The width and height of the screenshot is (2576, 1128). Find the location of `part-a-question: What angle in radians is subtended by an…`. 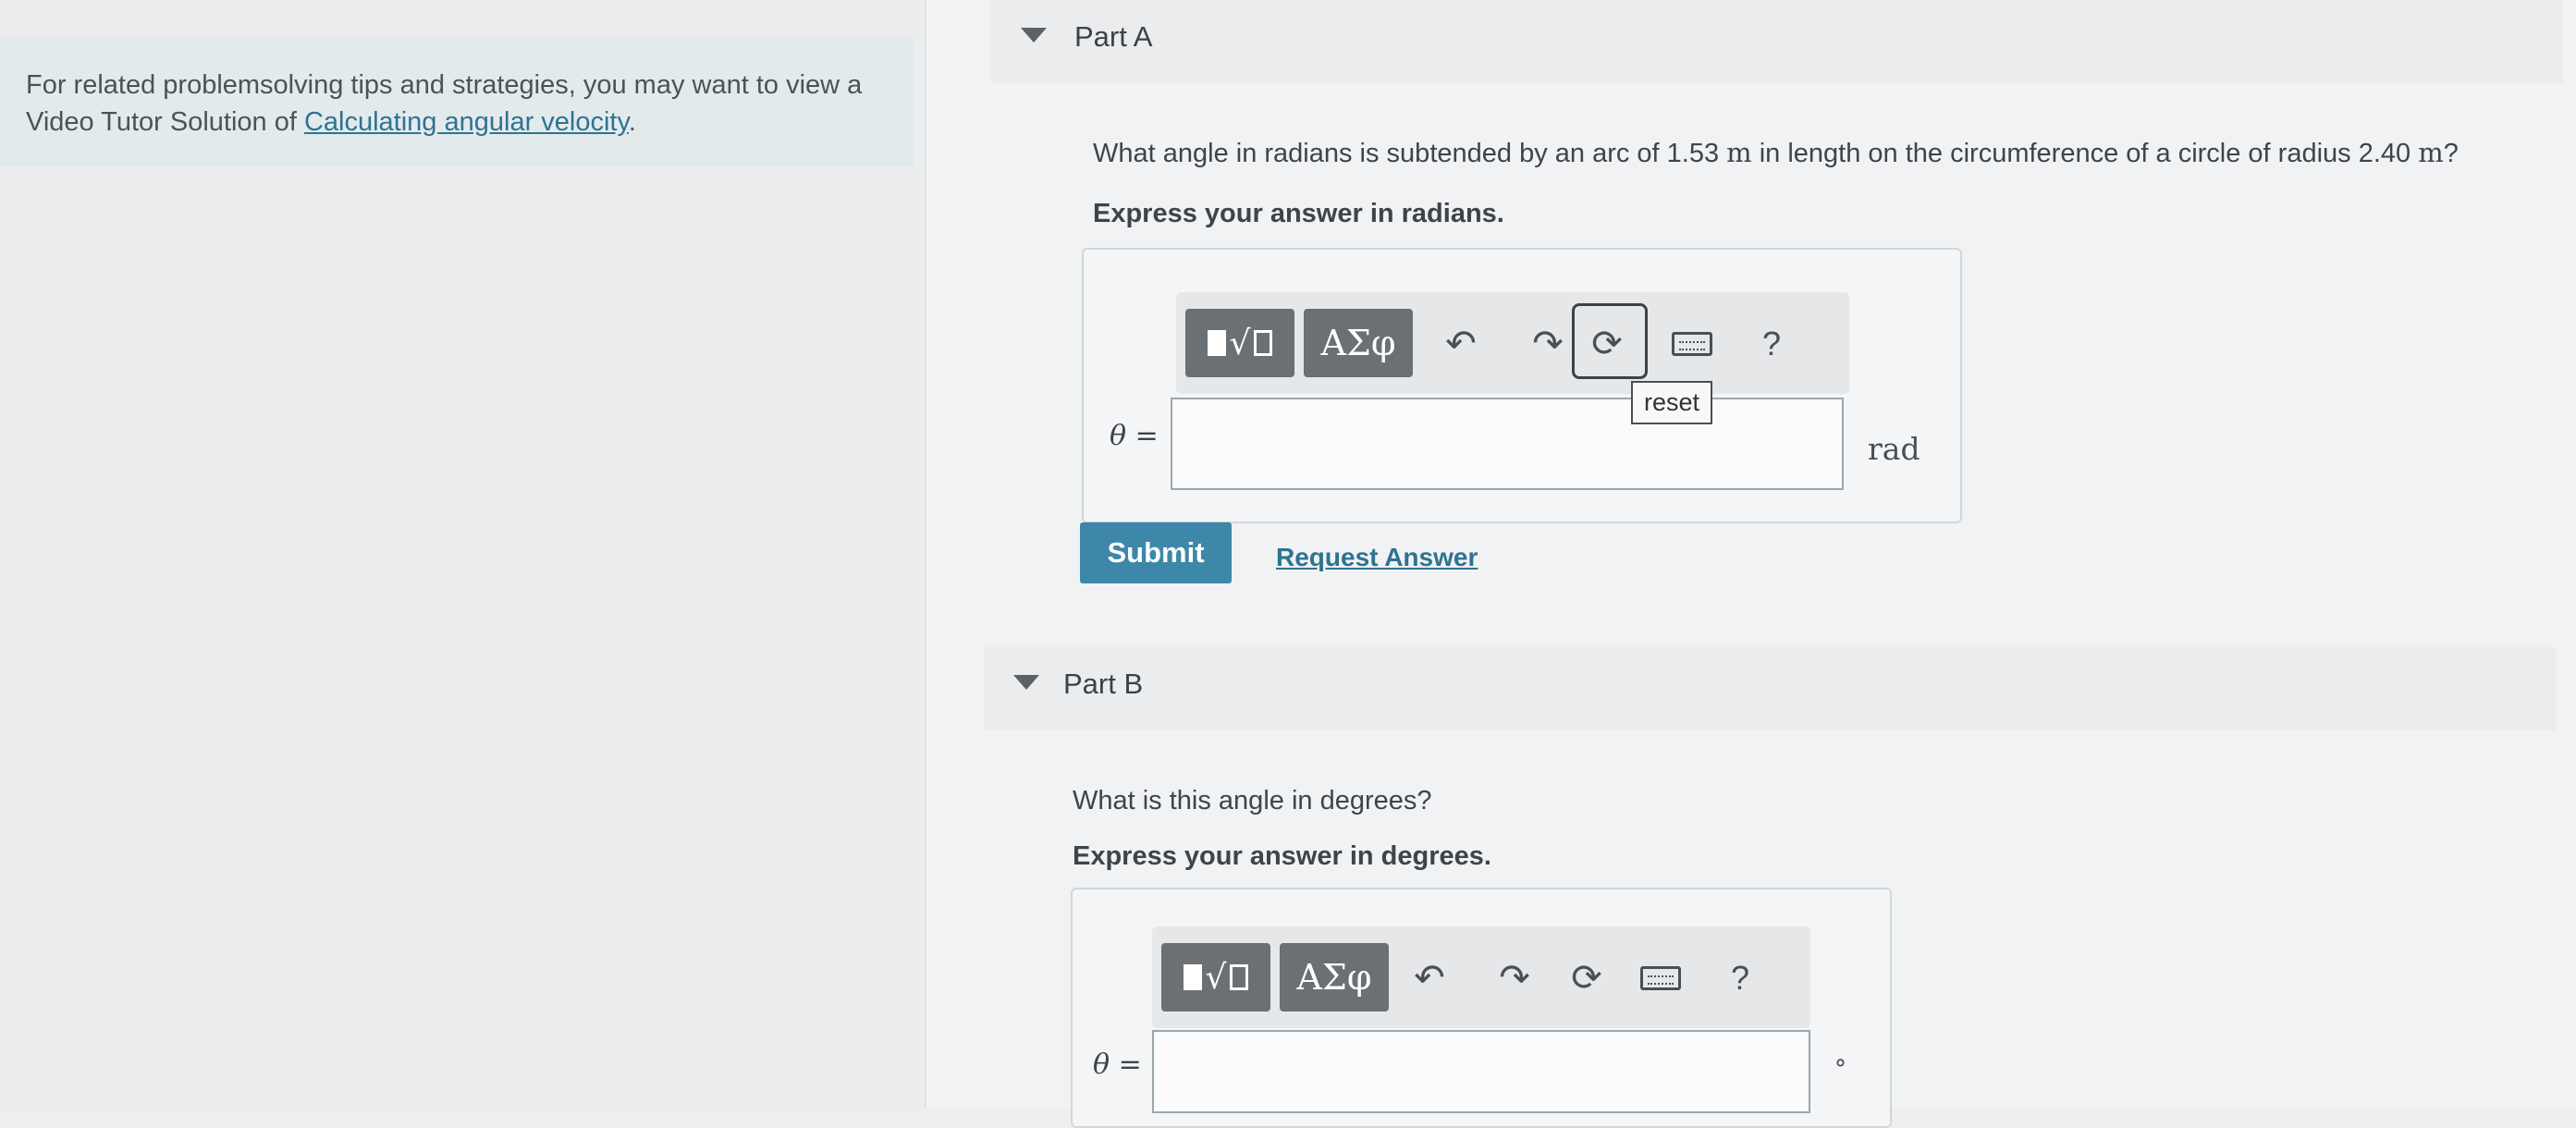

part-a-question: What angle in radians is subtended by an… is located at coordinates (1776, 153).